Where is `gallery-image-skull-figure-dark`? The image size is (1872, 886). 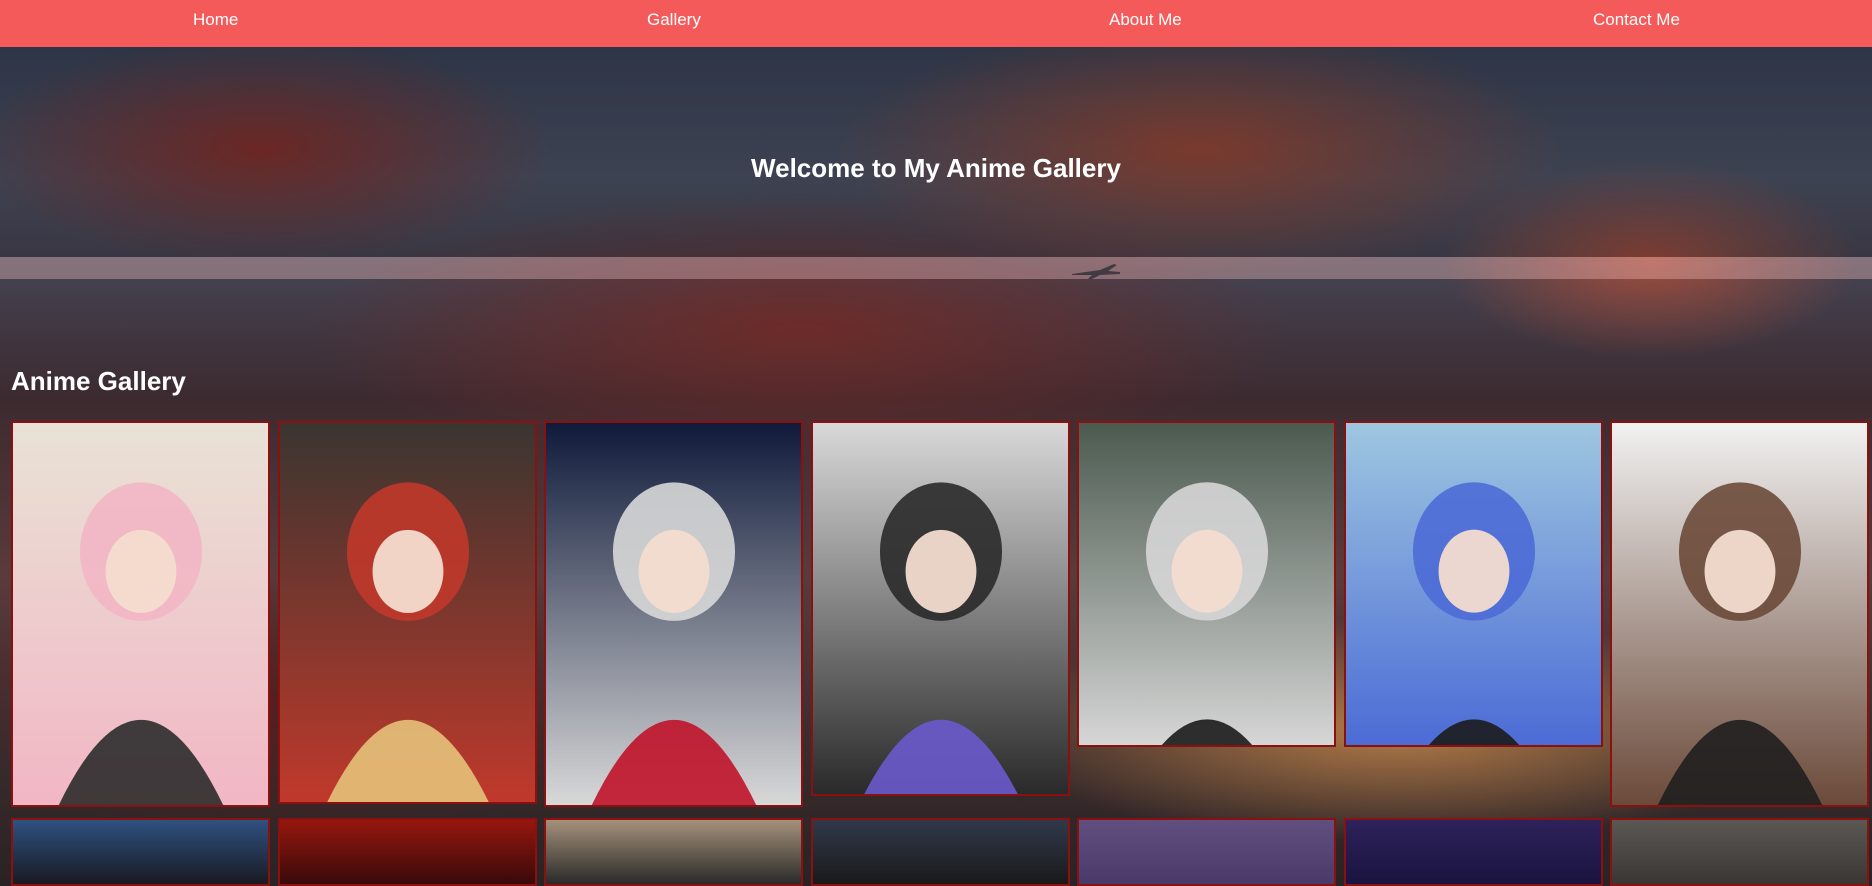
gallery-image-skull-figure-dark is located at coordinates (940, 852).